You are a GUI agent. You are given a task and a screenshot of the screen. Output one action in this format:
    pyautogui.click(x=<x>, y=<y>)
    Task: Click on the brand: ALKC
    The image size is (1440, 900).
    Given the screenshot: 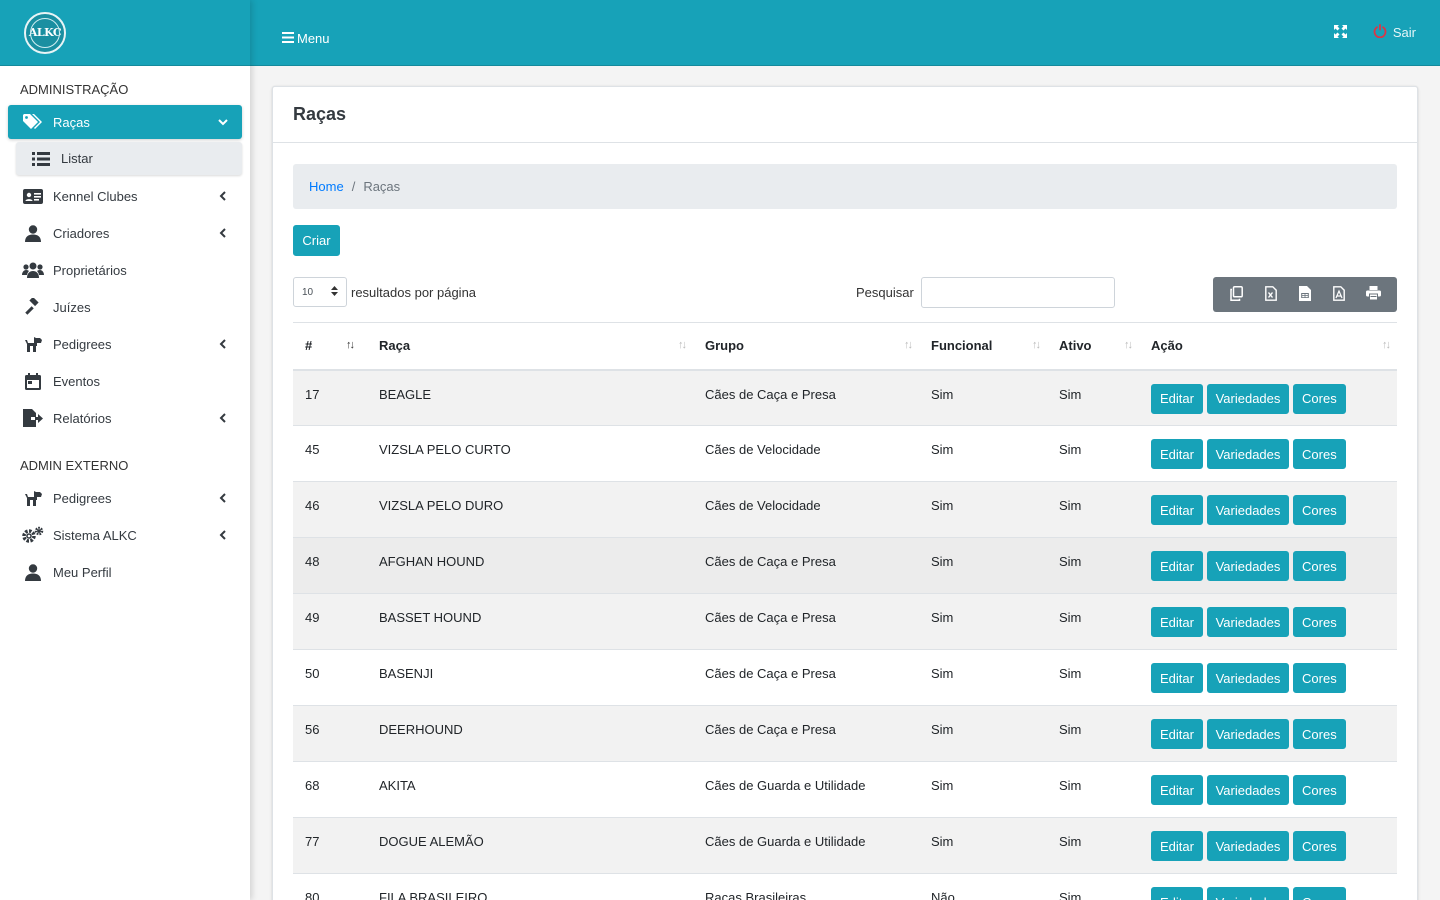 What is the action you would take?
    pyautogui.click(x=125, y=33)
    